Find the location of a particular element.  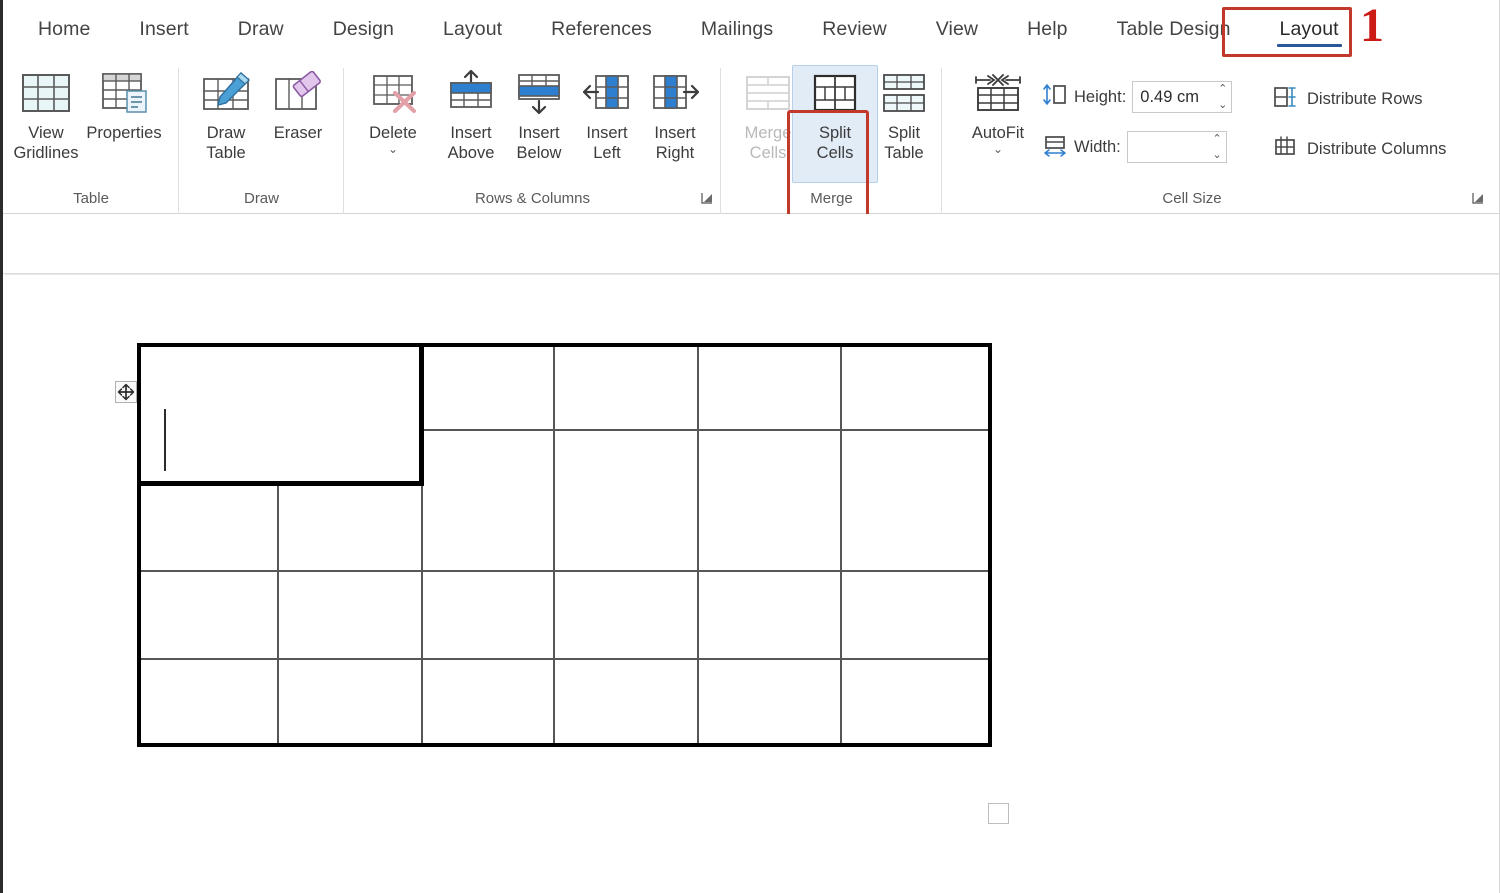

delete-button: Delete ⌄ is located at coordinates (393, 110).